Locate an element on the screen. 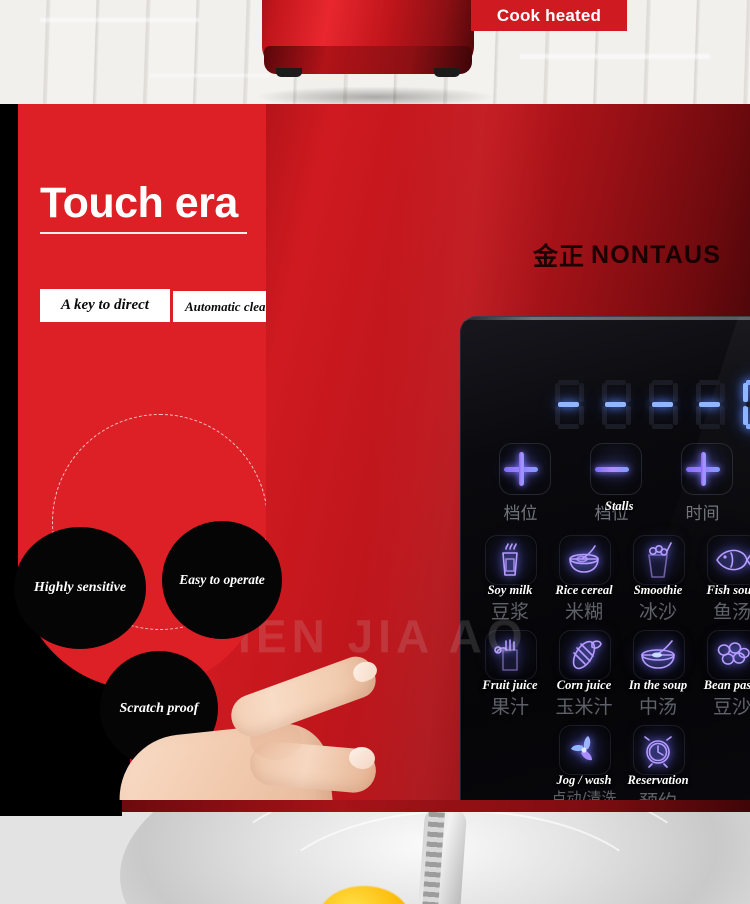 The height and width of the screenshot is (904, 750). soup-bowl-icon is located at coordinates (658, 655).